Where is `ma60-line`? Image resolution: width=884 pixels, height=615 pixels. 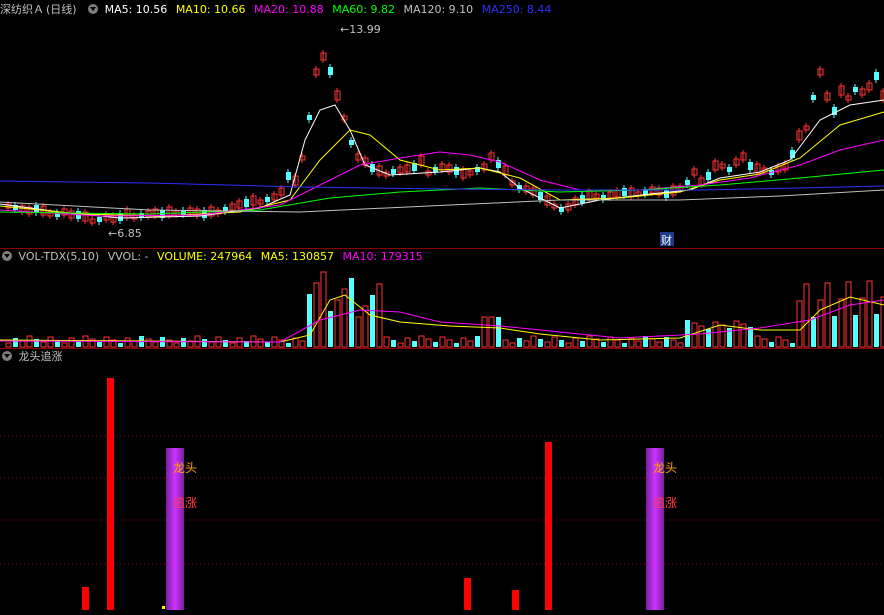 ma60-line is located at coordinates (442, 192).